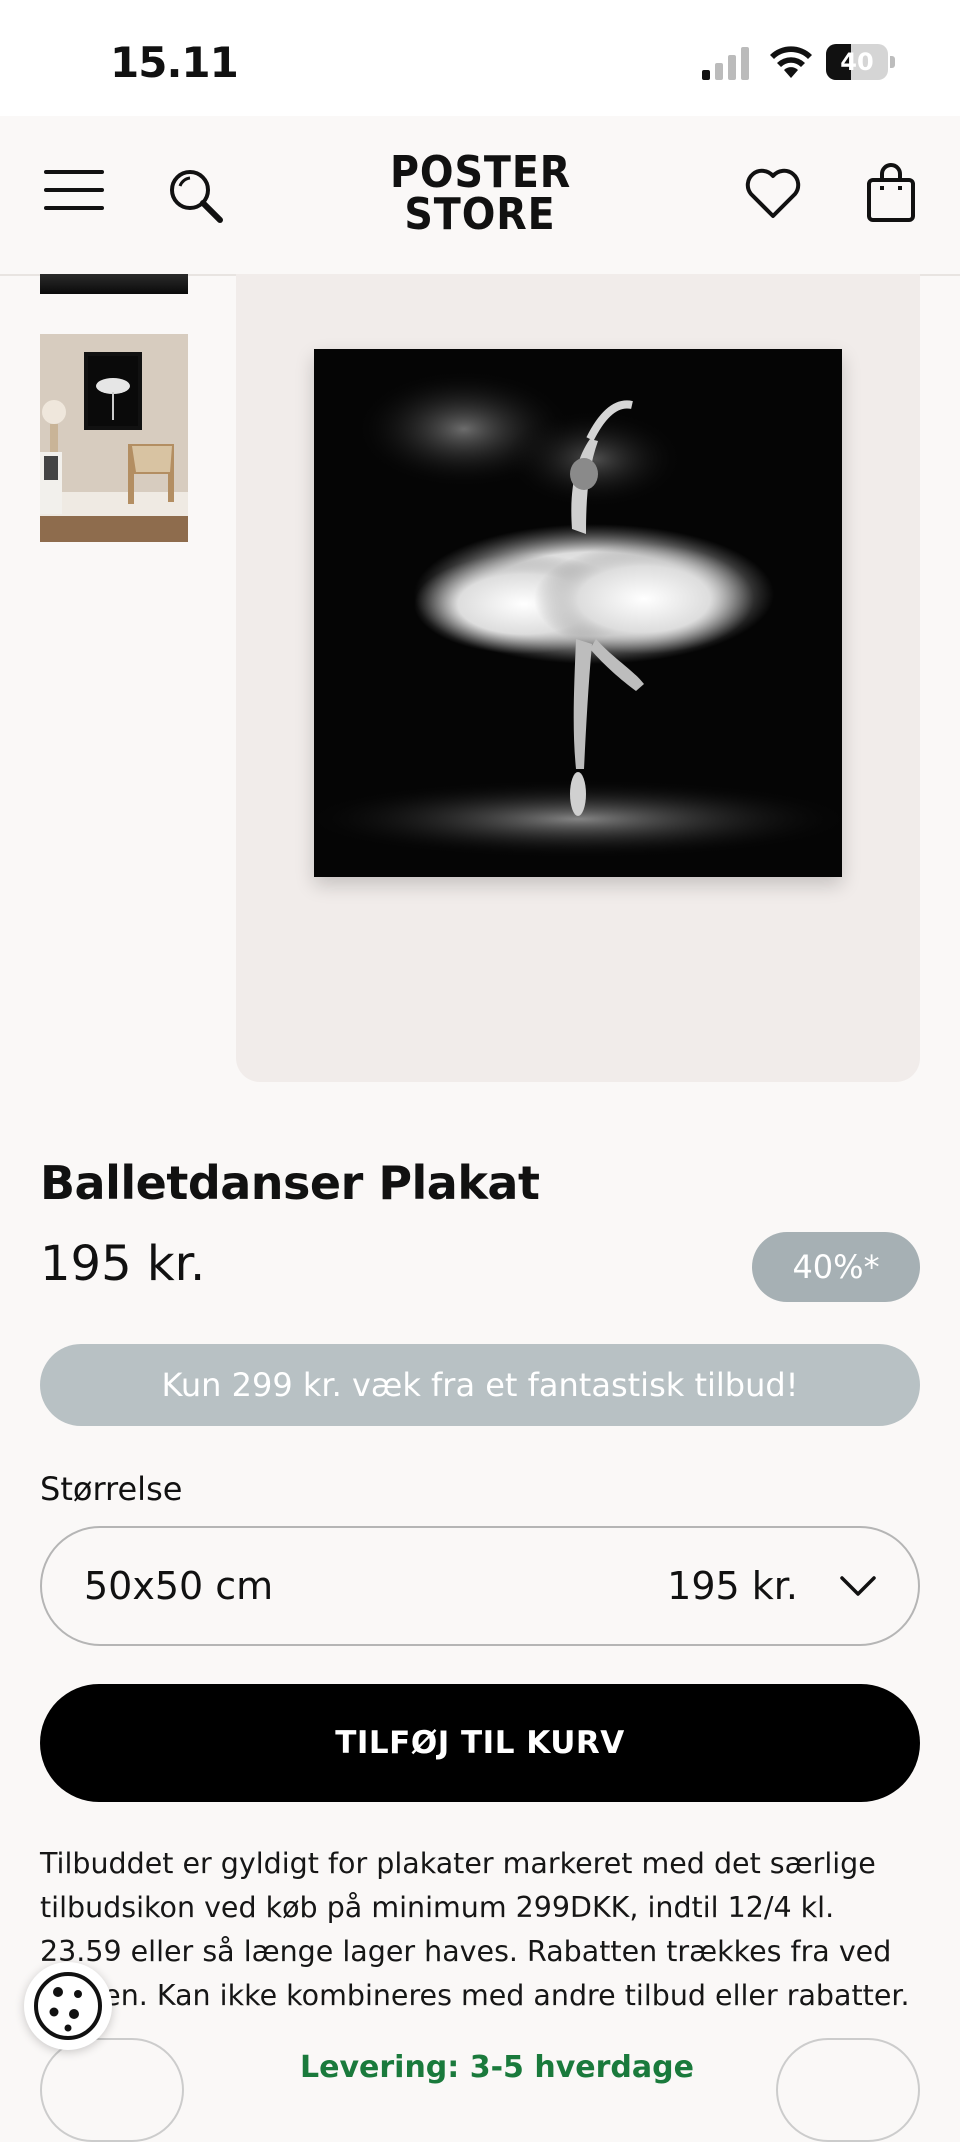 The image size is (960, 2142). I want to click on battery-icon: 40, so click(861, 62).